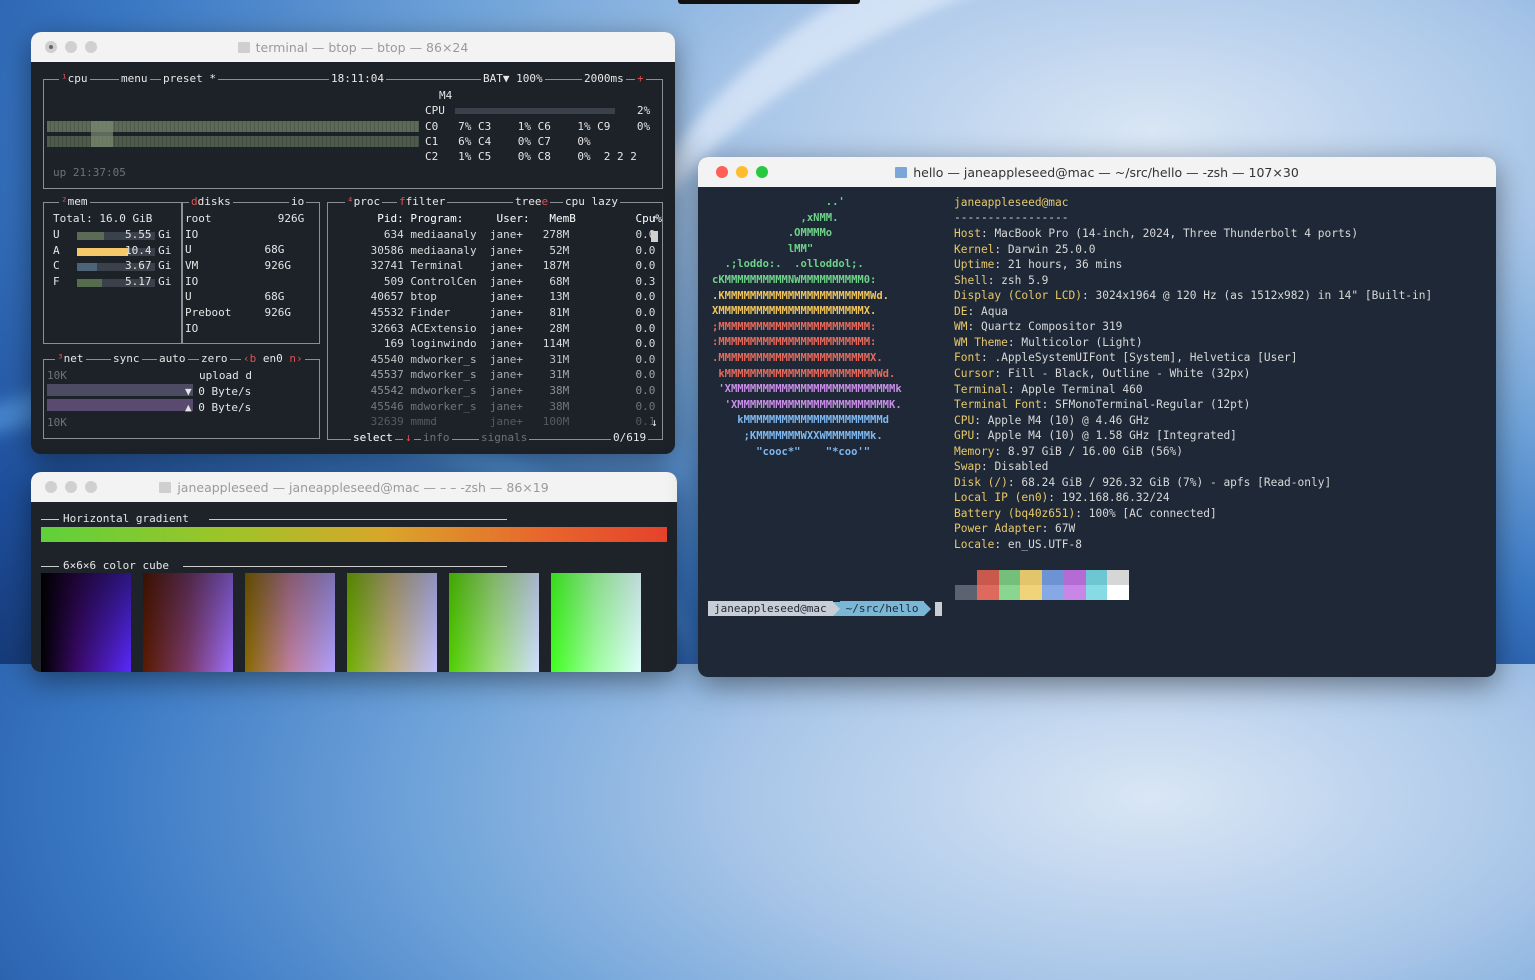 The height and width of the screenshot is (980, 1535). I want to click on color-cube-block, so click(188, 622).